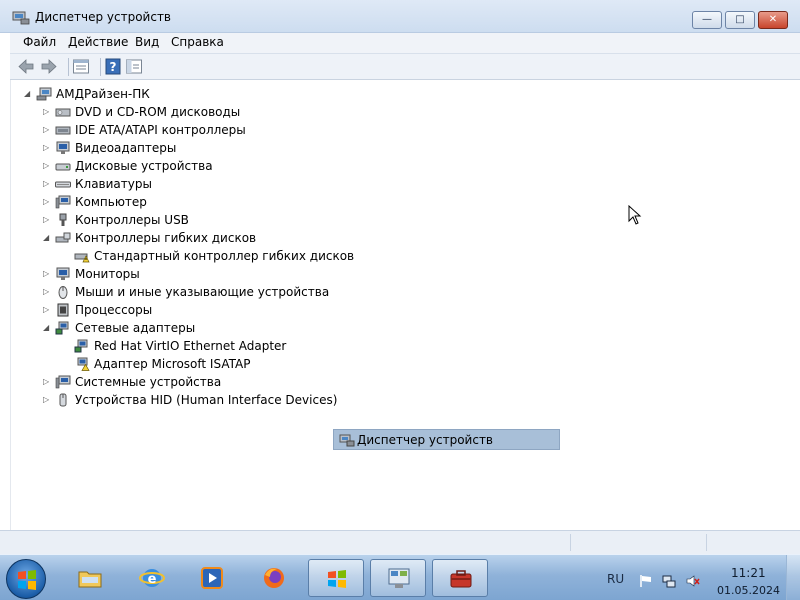  I want to click on status-bar, so click(400, 542).